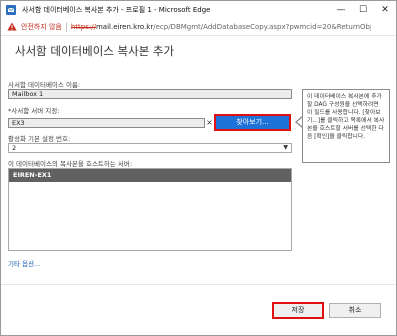  What do you see at coordinates (150, 148) in the screenshot?
I see `activation-select: 2 ▼` at bounding box center [150, 148].